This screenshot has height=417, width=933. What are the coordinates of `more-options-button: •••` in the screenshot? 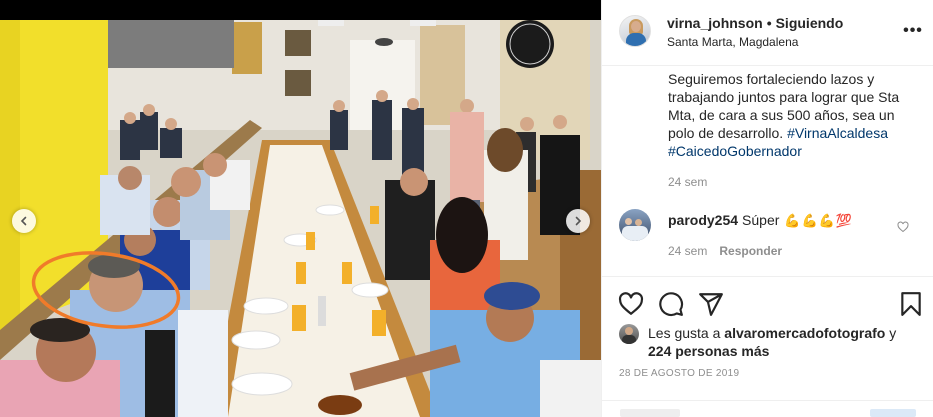 It's located at (913, 31).